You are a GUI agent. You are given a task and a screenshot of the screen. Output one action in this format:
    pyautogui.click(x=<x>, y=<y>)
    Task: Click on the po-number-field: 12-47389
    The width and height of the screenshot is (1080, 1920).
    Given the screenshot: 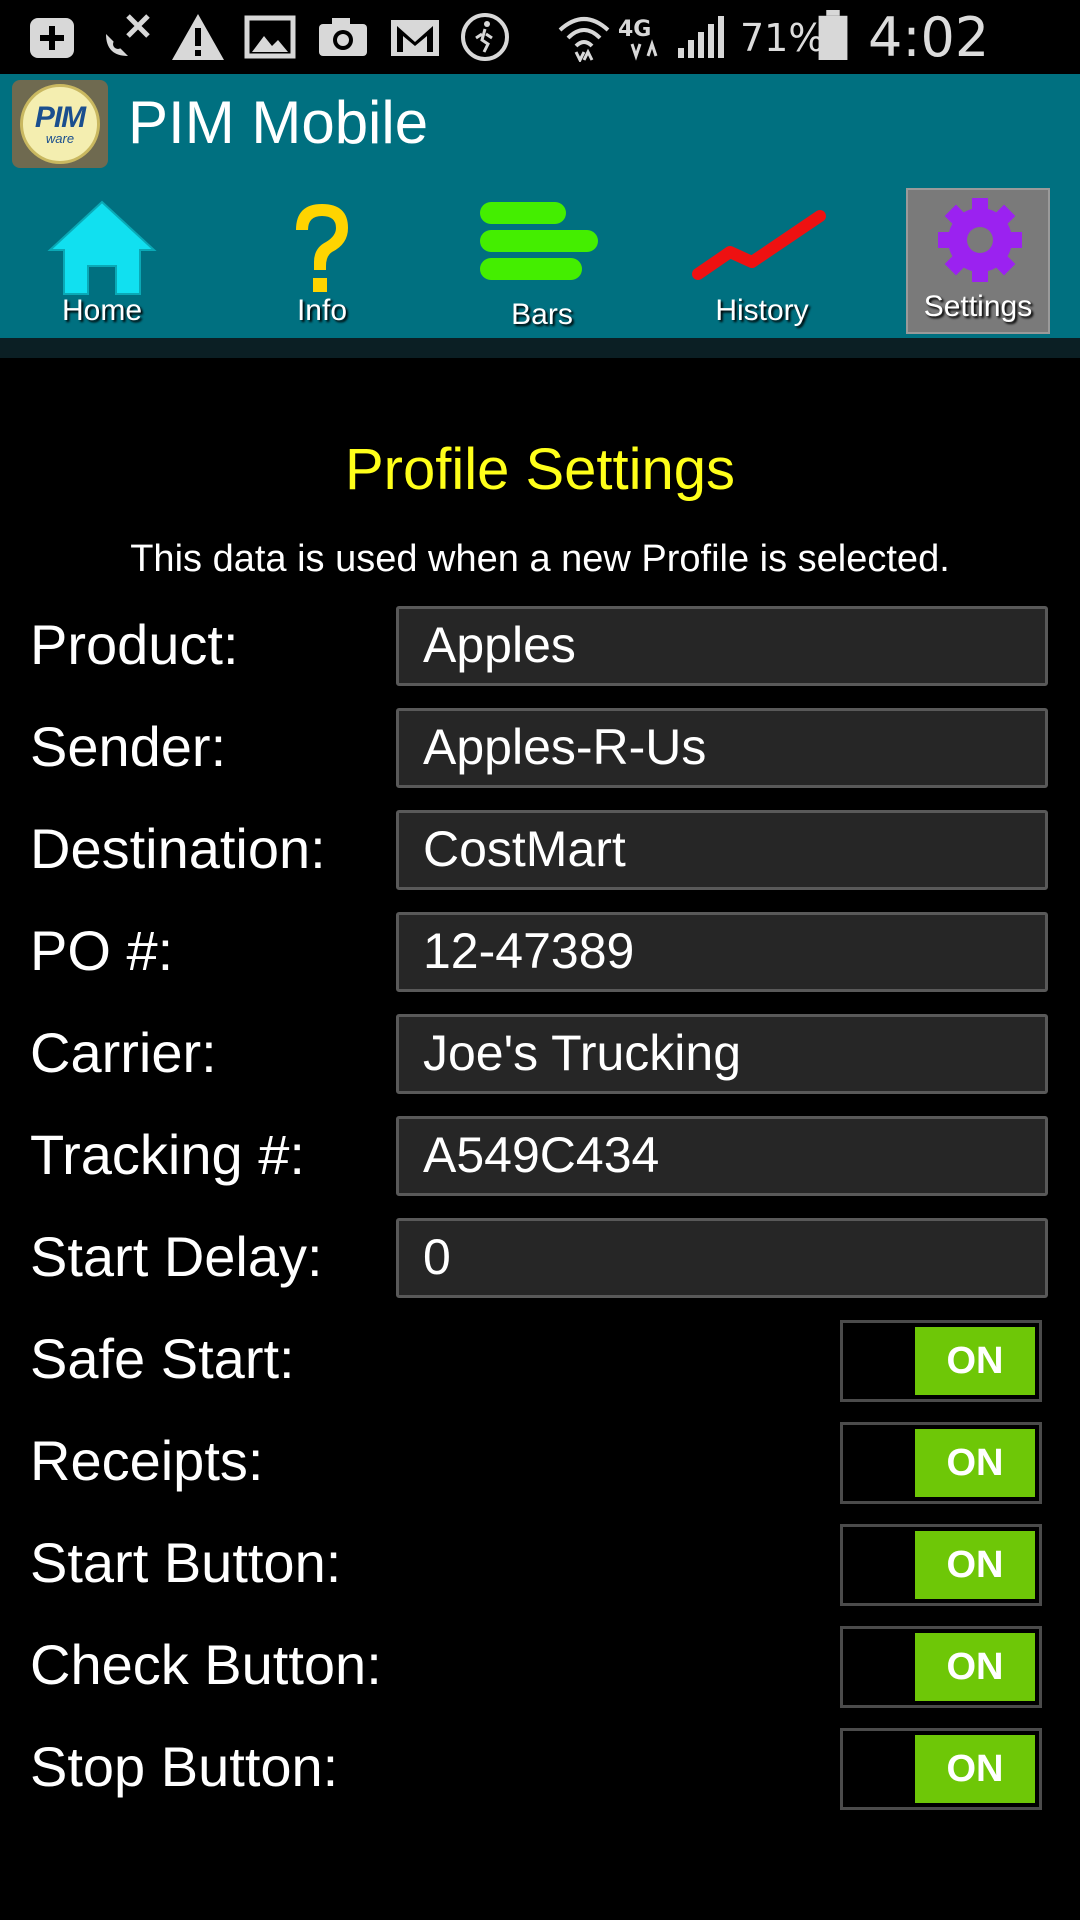 What is the action you would take?
    pyautogui.click(x=722, y=952)
    